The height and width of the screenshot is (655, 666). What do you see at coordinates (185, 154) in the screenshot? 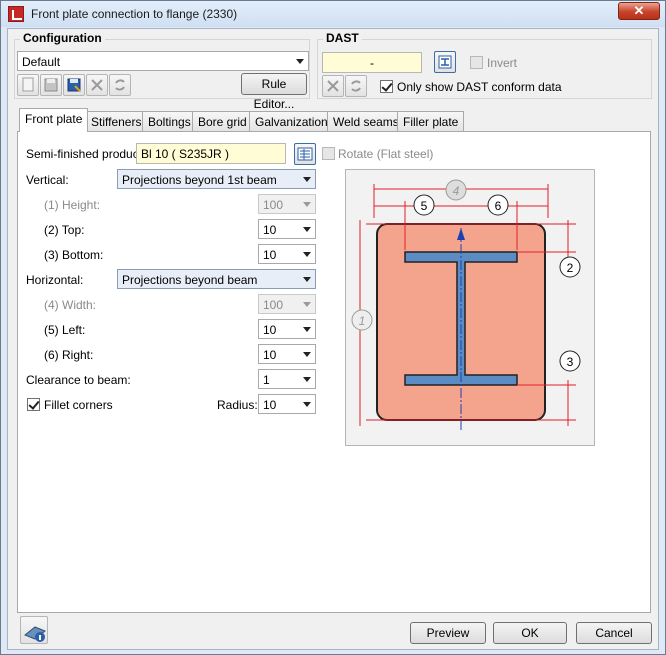
I see `semi-finished-value: Bl 10 ( S235JR )` at bounding box center [185, 154].